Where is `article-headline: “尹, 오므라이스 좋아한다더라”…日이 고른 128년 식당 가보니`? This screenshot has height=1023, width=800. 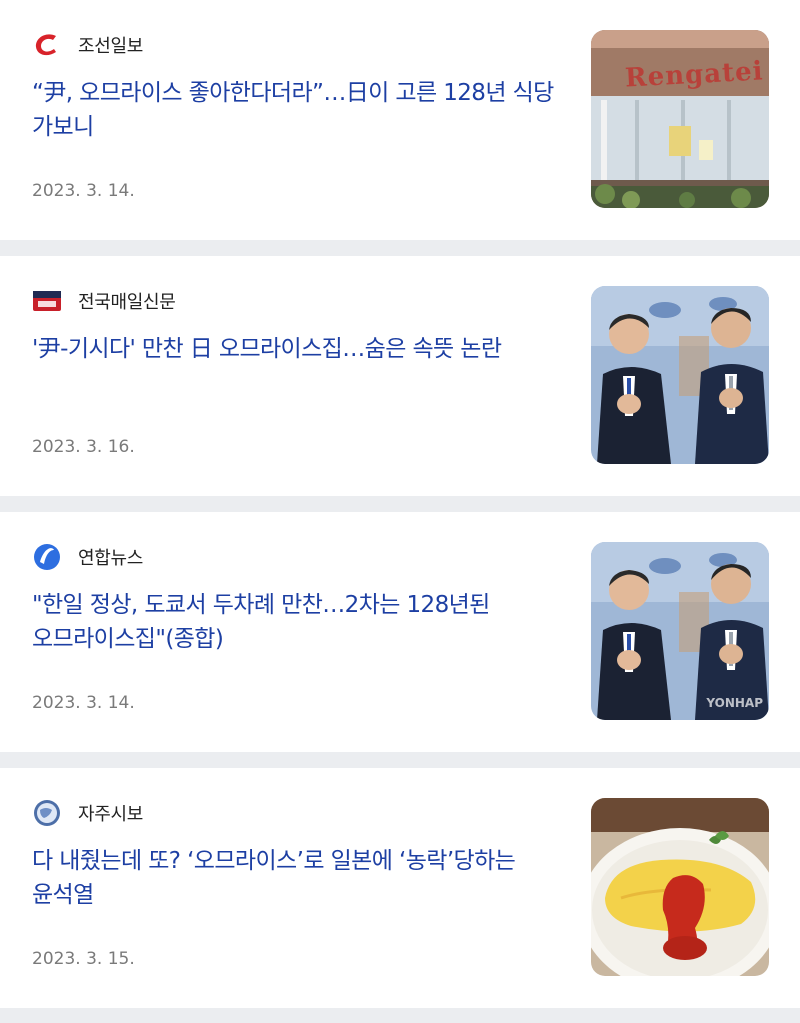
article-headline: “尹, 오므라이스 좋아한다더라”…日이 고른 128년 식당 가보니 is located at coordinates (297, 110).